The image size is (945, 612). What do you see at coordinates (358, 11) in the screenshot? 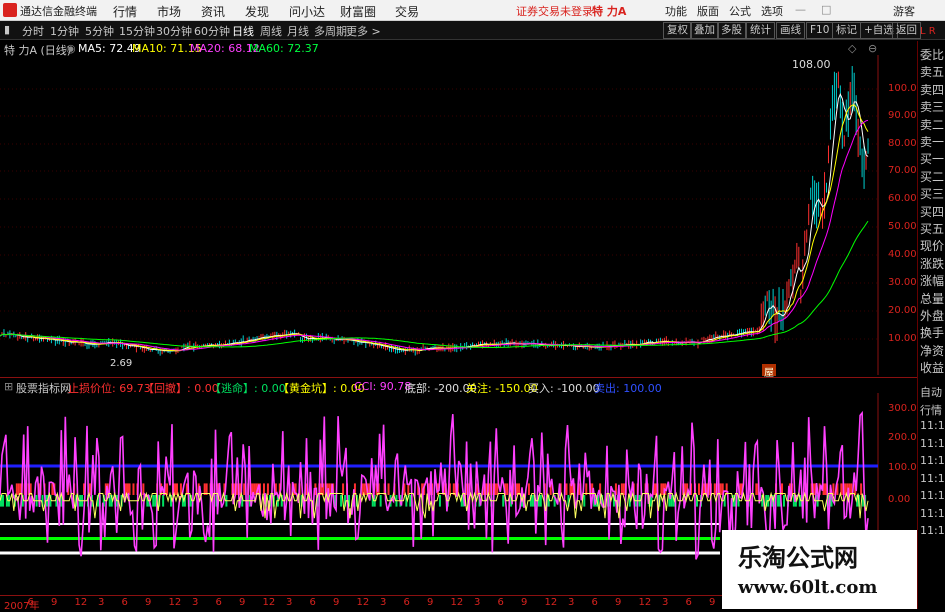
I see `menu-wealth-circle: 财富圈` at bounding box center [358, 11].